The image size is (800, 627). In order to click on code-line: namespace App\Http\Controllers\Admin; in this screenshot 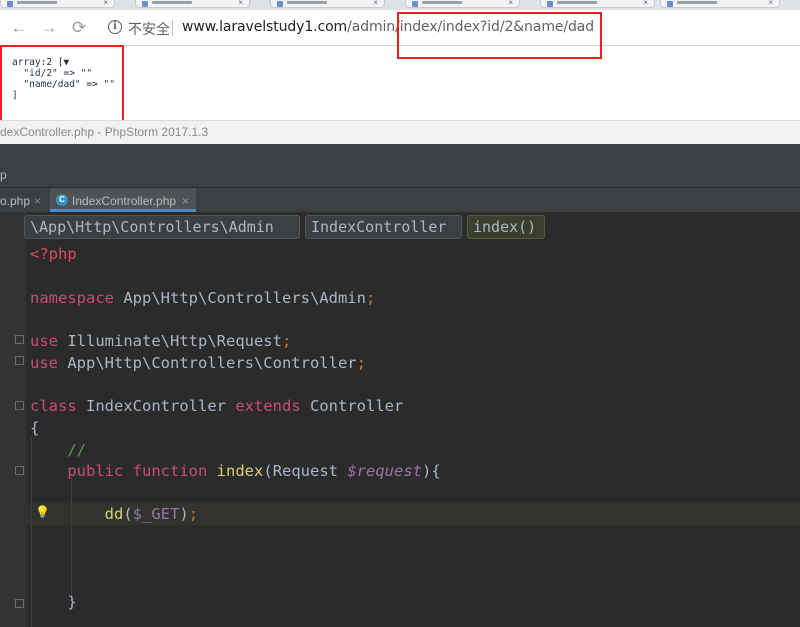, I will do `click(203, 298)`.